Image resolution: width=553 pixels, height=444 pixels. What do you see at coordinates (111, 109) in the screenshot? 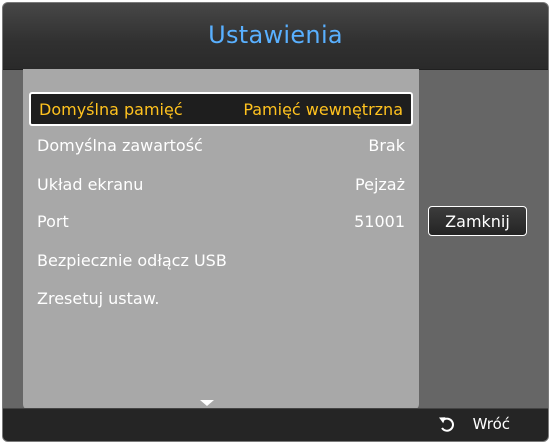
I see `settings-item-label: Domyślna pamięć` at bounding box center [111, 109].